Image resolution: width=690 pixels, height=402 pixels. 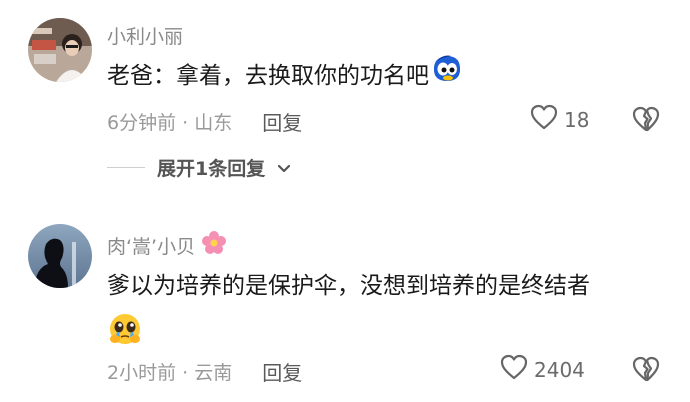 What do you see at coordinates (211, 169) in the screenshot?
I see `expand-replies-label: 展开1条回复` at bounding box center [211, 169].